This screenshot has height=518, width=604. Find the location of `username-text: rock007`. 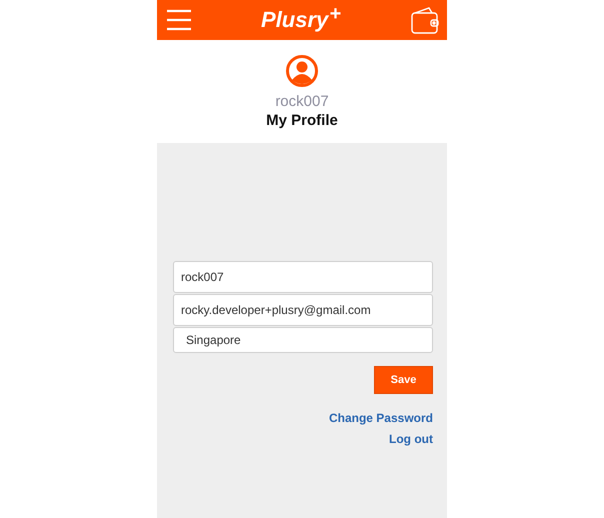

username-text: rock007 is located at coordinates (302, 101).